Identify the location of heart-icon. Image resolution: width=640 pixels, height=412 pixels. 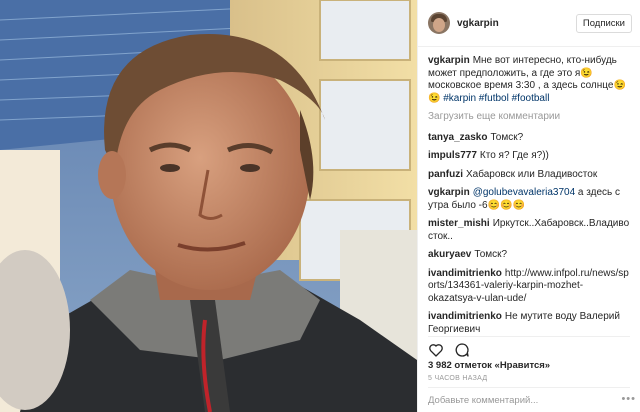
(436, 350).